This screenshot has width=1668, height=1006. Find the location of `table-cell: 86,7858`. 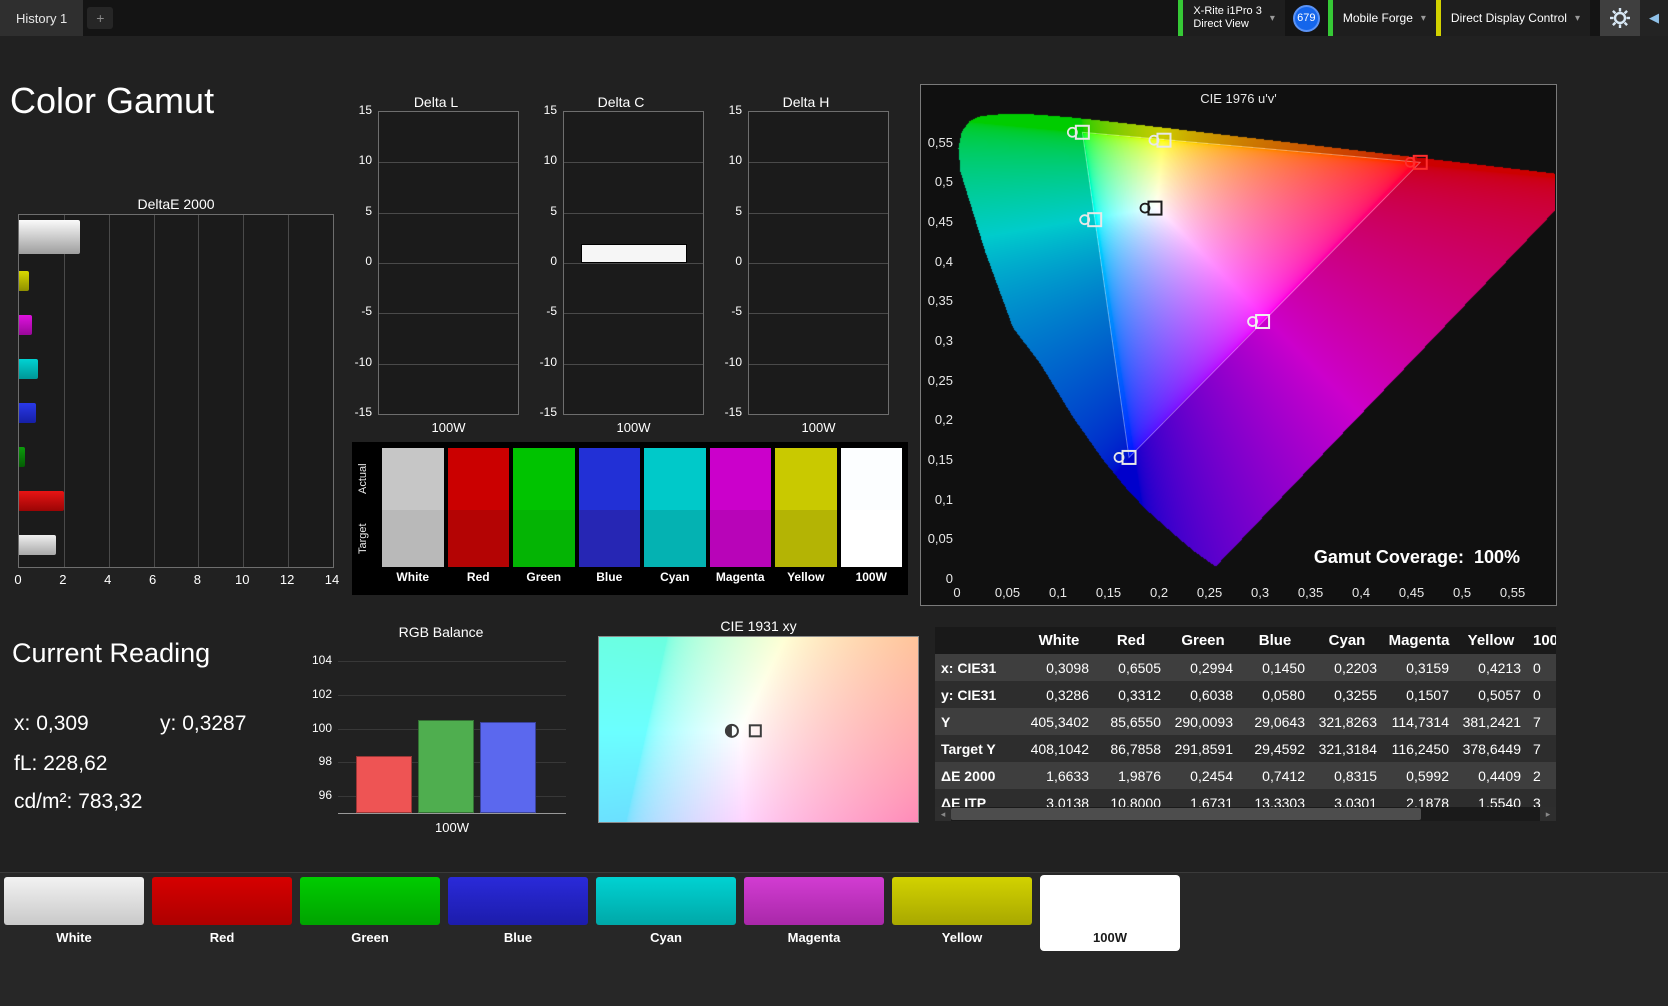

table-cell: 86,7858 is located at coordinates (1135, 748).